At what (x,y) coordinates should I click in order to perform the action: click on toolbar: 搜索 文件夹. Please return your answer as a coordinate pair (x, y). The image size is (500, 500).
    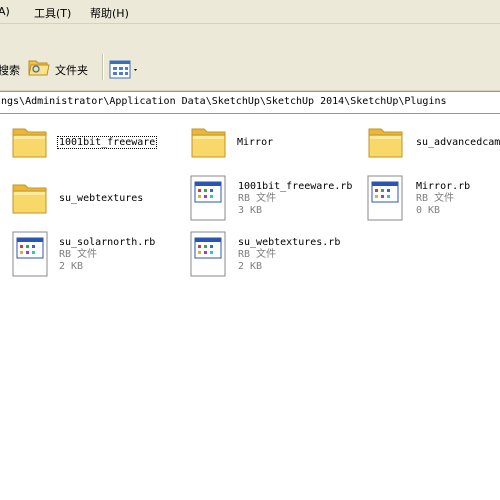
    Looking at the image, I should click on (250, 57).